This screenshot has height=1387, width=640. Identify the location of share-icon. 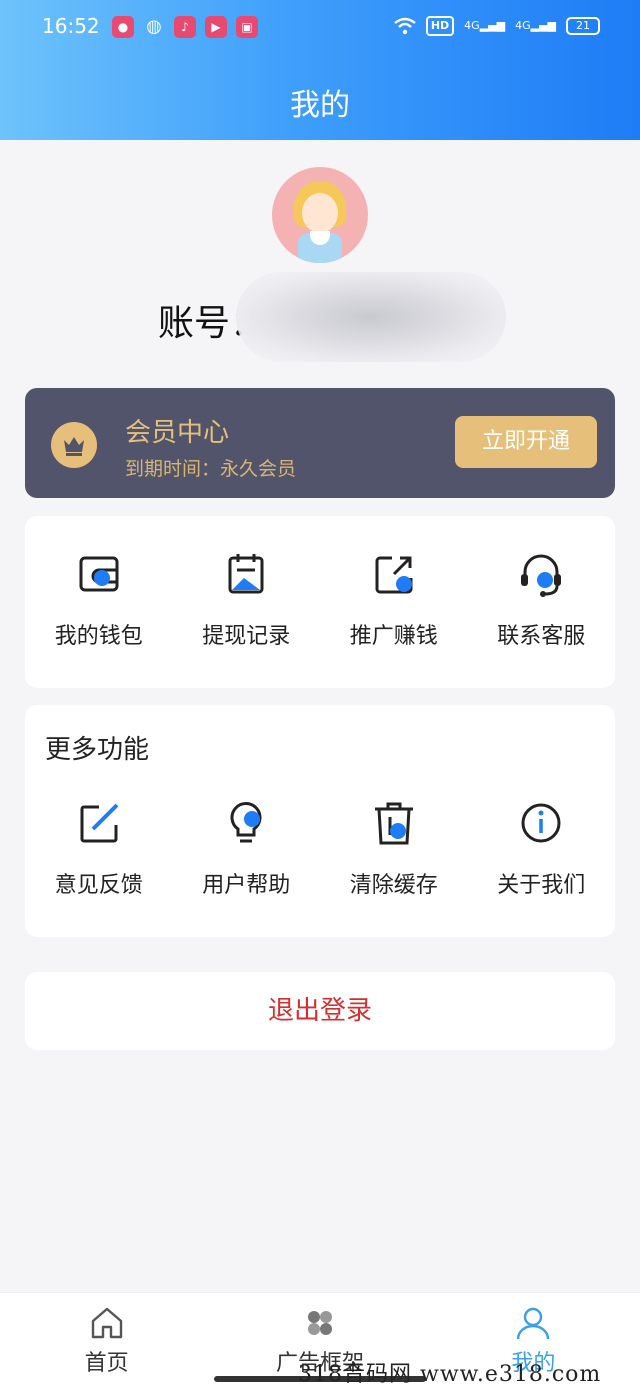
(394, 574).